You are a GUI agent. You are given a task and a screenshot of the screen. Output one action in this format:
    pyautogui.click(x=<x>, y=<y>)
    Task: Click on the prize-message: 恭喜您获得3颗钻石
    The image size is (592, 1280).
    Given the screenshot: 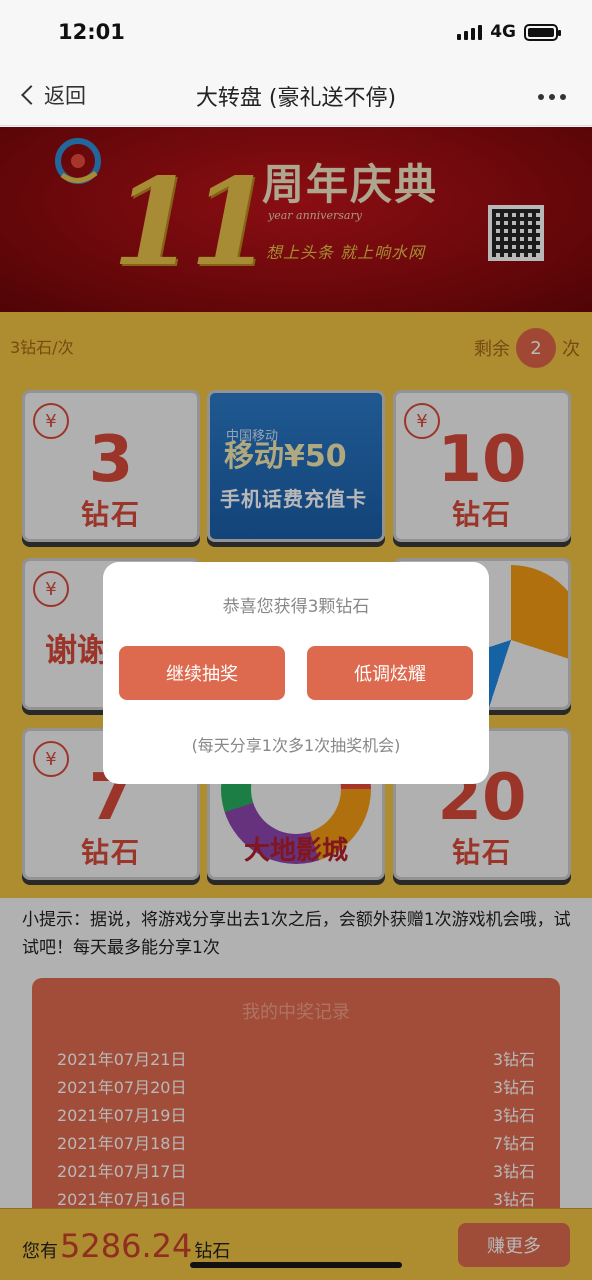 What is the action you would take?
    pyautogui.click(x=296, y=607)
    